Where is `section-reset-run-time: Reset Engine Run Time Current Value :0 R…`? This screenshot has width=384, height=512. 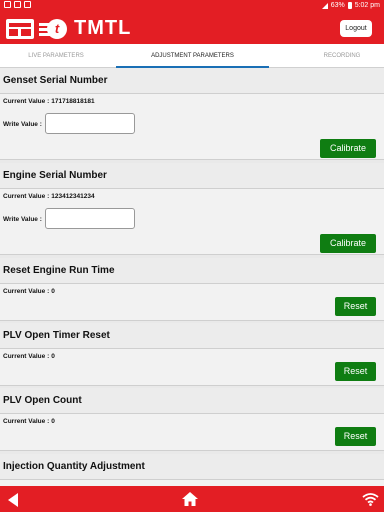 section-reset-run-time: Reset Engine Run Time Current Value :0 R… is located at coordinates (192, 289).